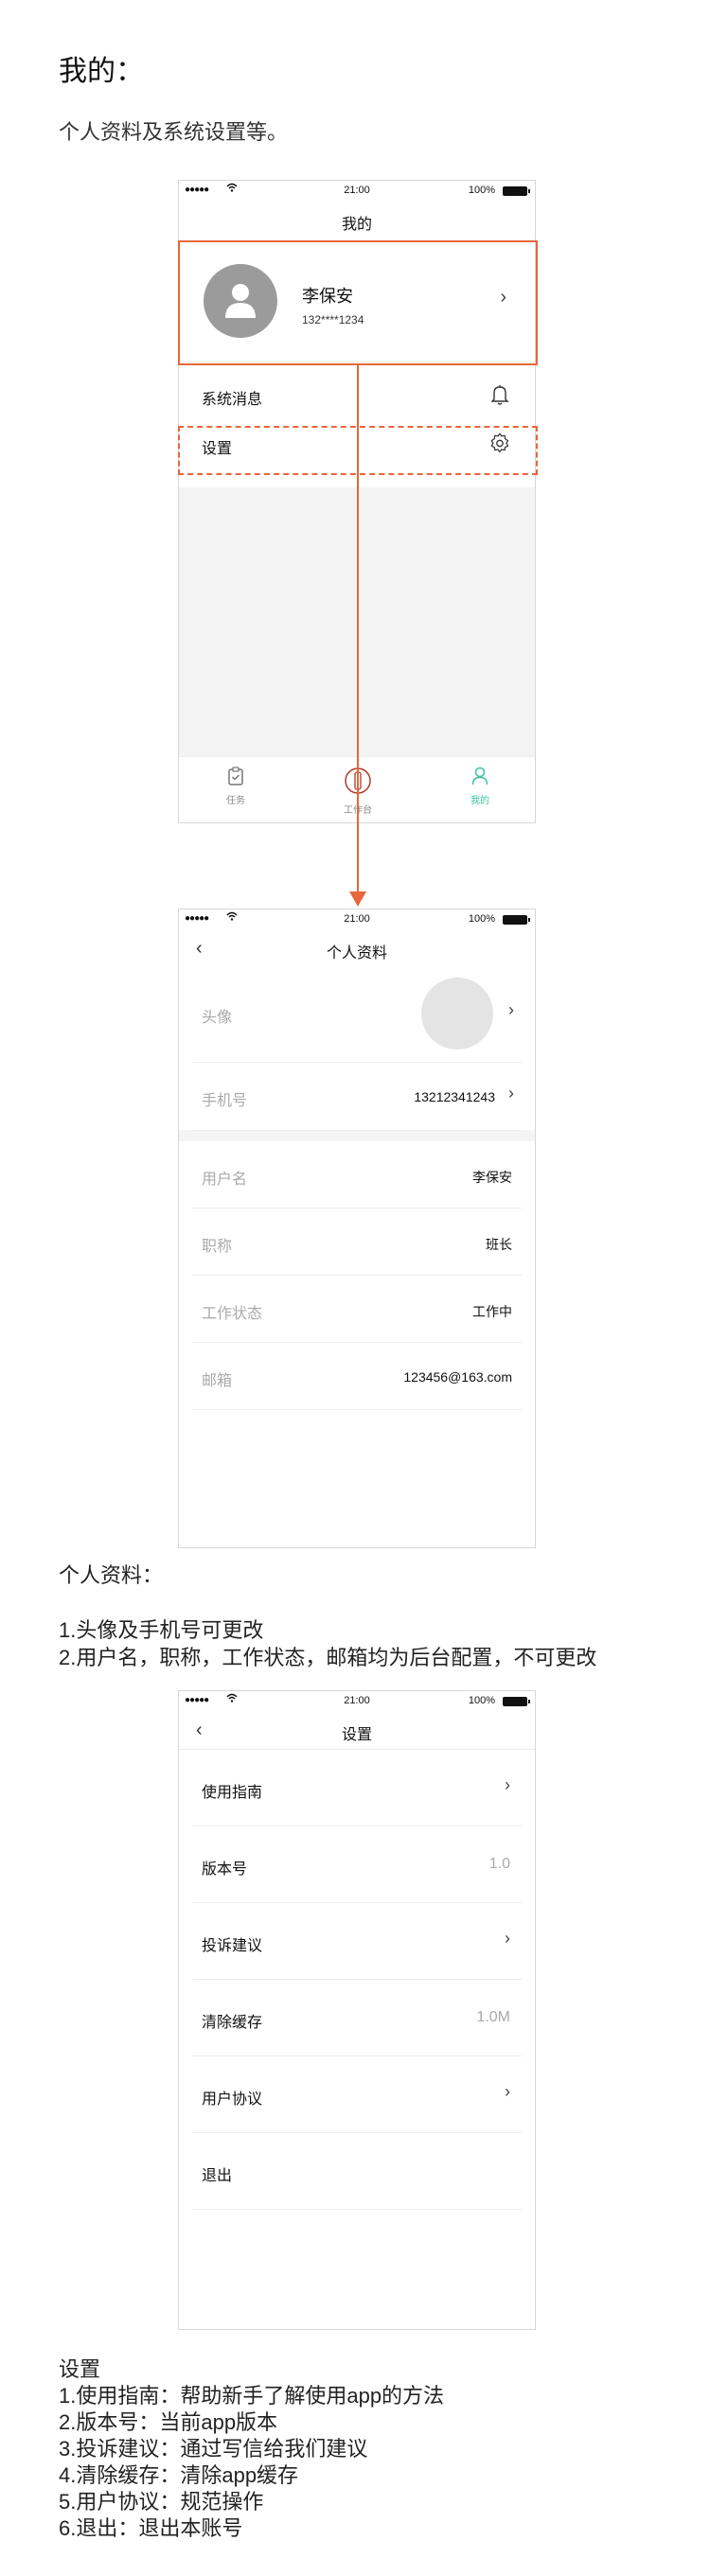  Describe the element at coordinates (232, 2099) in the screenshot. I see `row-label: 用户协议` at that location.